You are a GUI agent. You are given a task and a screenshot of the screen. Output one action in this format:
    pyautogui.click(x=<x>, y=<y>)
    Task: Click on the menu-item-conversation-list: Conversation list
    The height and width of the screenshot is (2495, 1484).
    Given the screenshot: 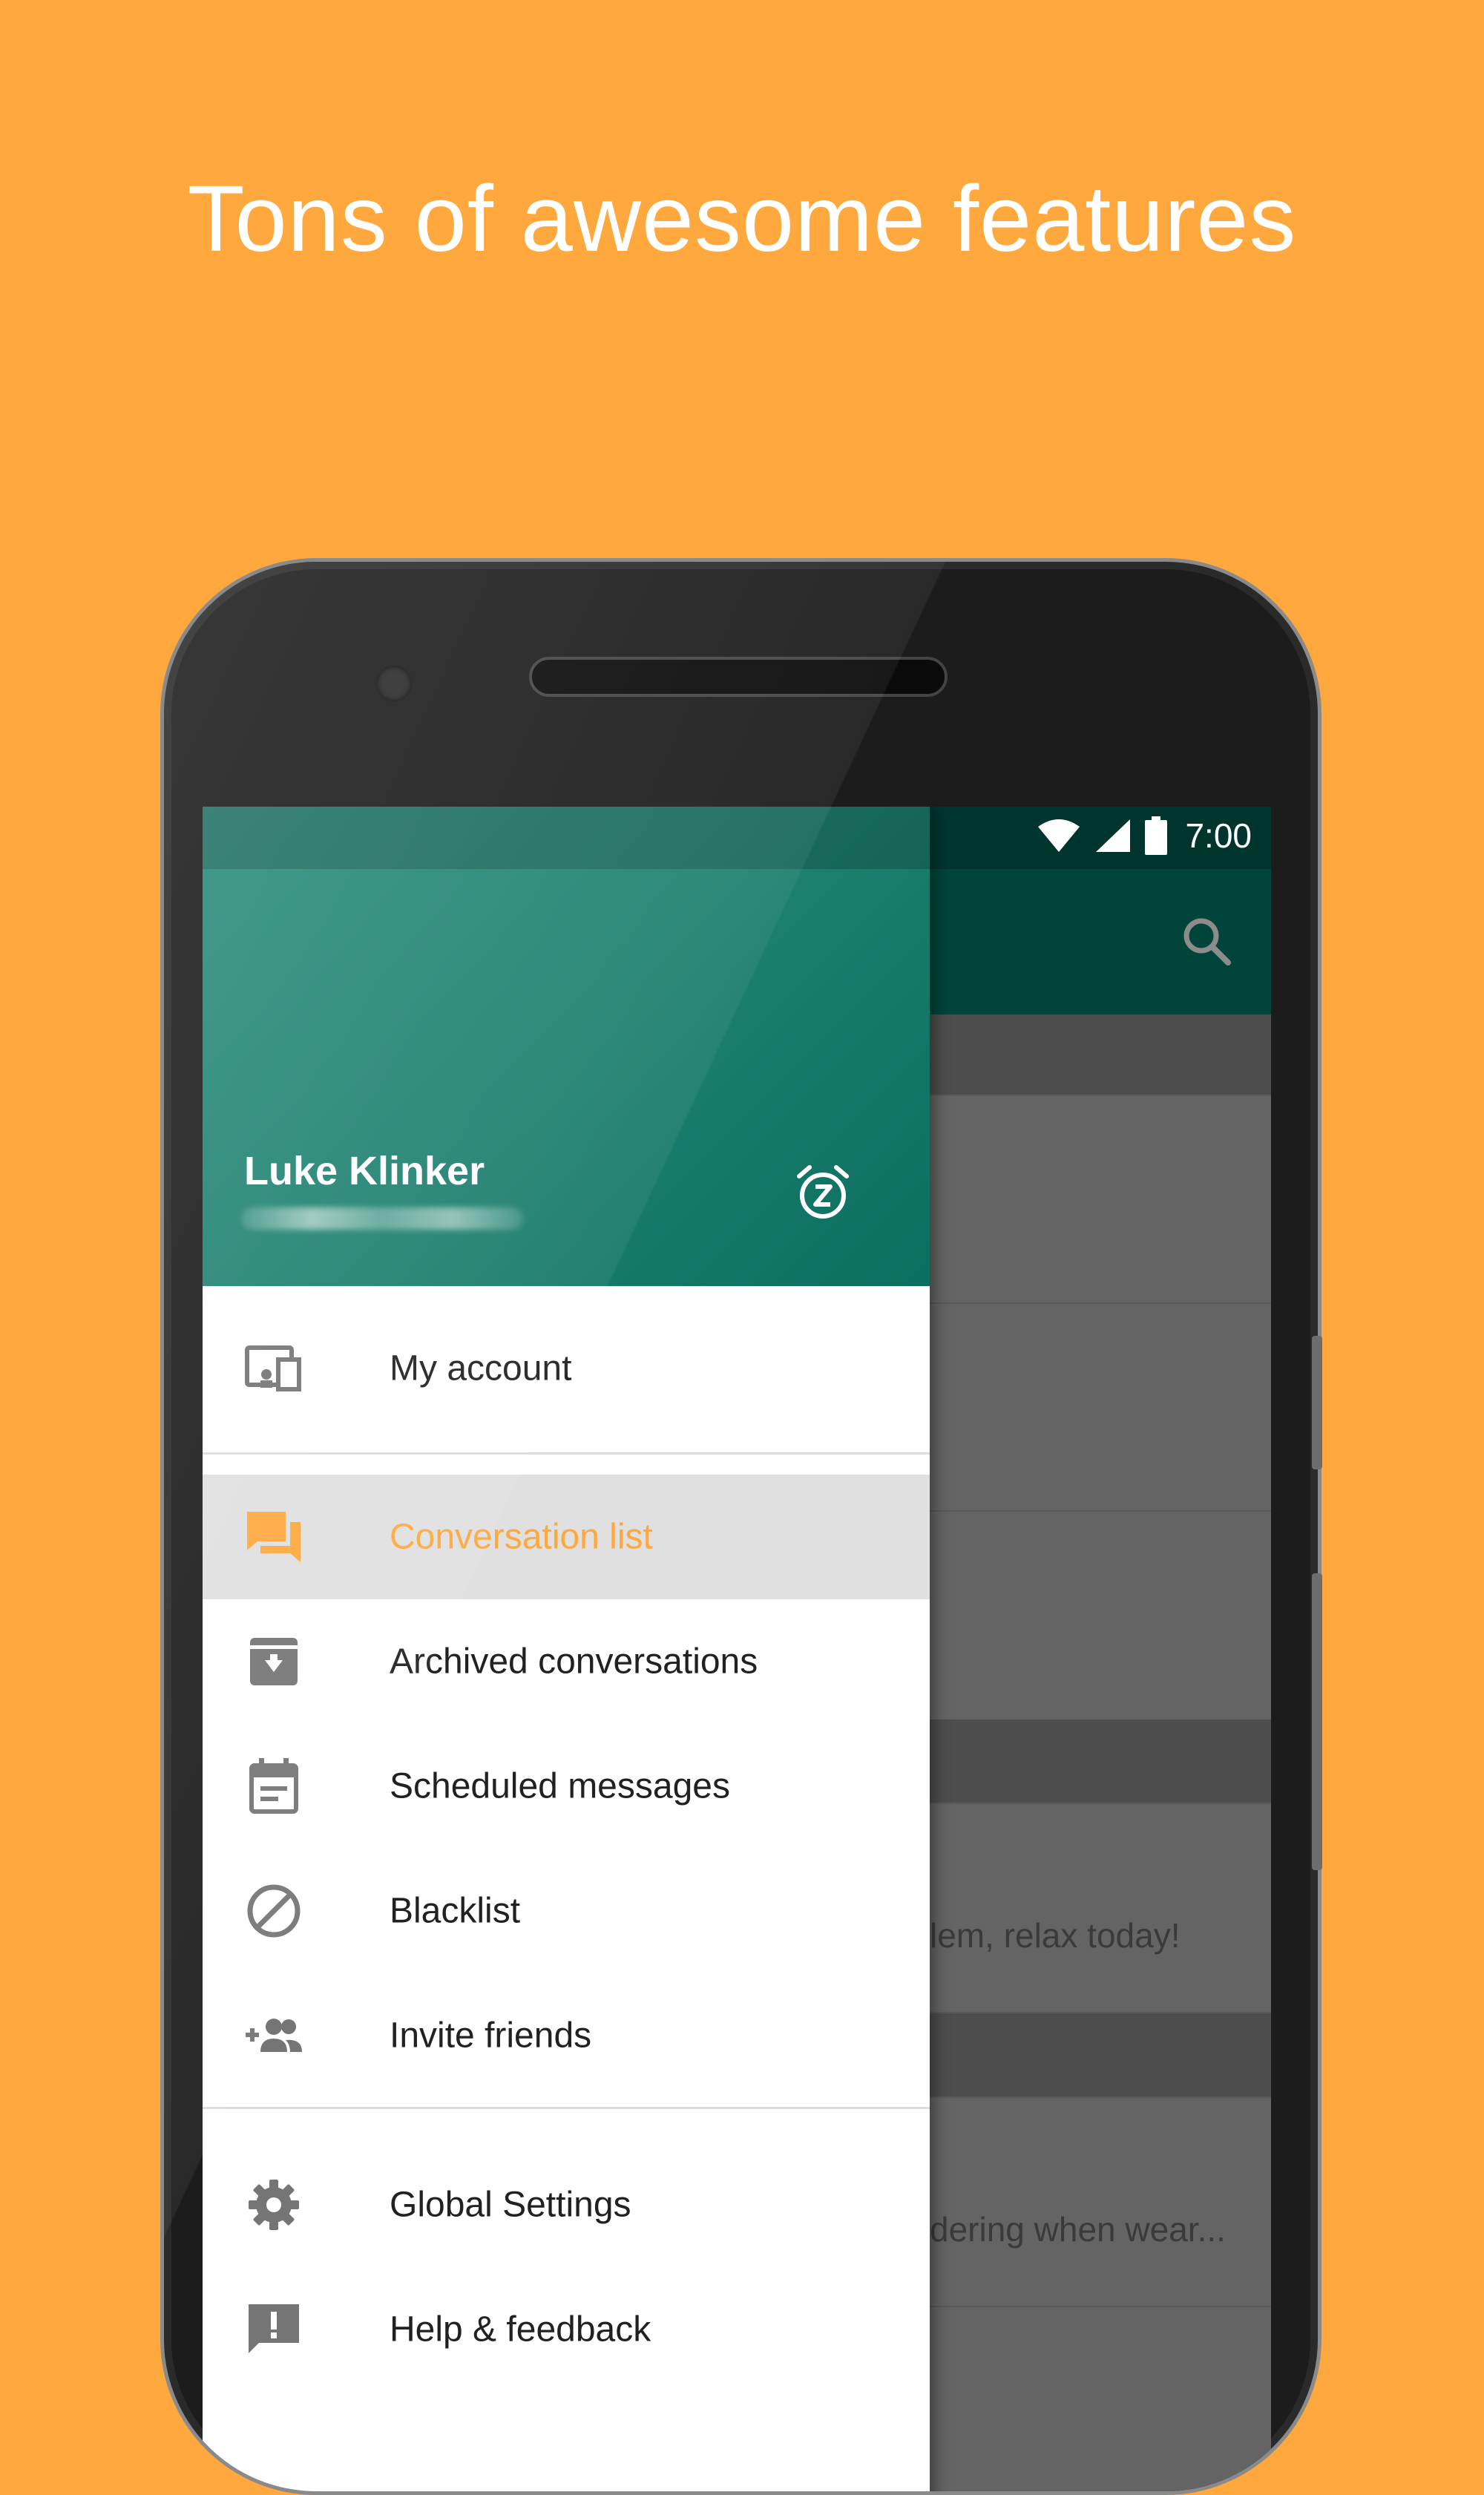 What is the action you would take?
    pyautogui.click(x=566, y=1537)
    